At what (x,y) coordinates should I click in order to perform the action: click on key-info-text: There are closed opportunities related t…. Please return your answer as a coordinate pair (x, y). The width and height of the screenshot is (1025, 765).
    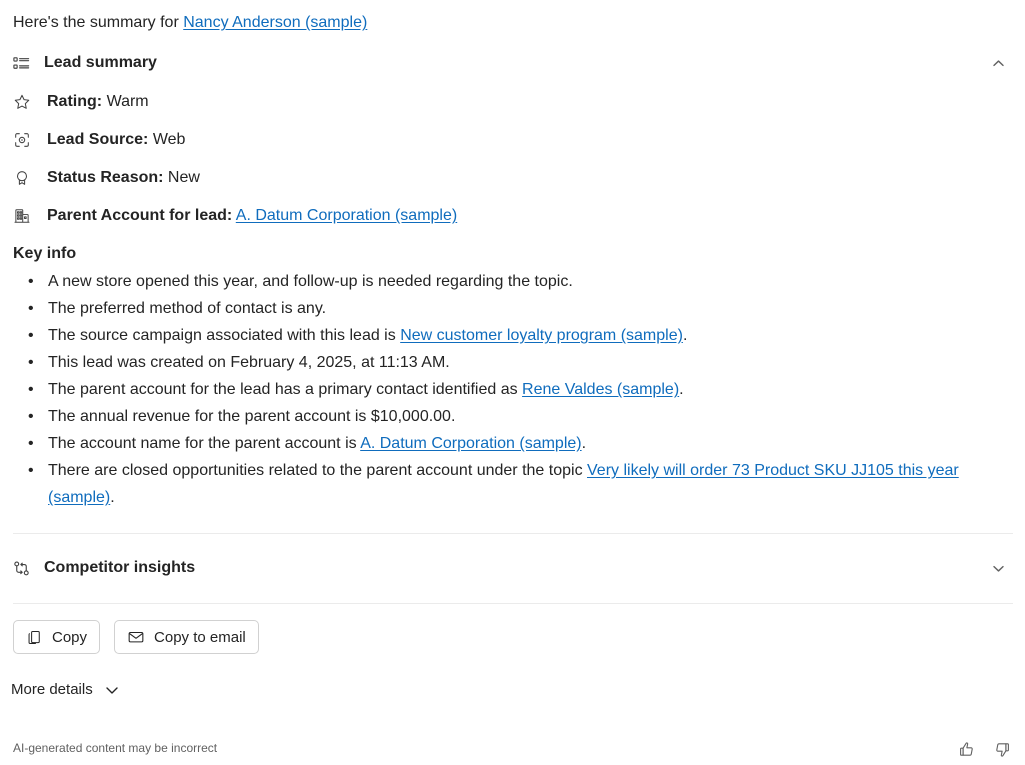
    Looking at the image, I should click on (318, 470).